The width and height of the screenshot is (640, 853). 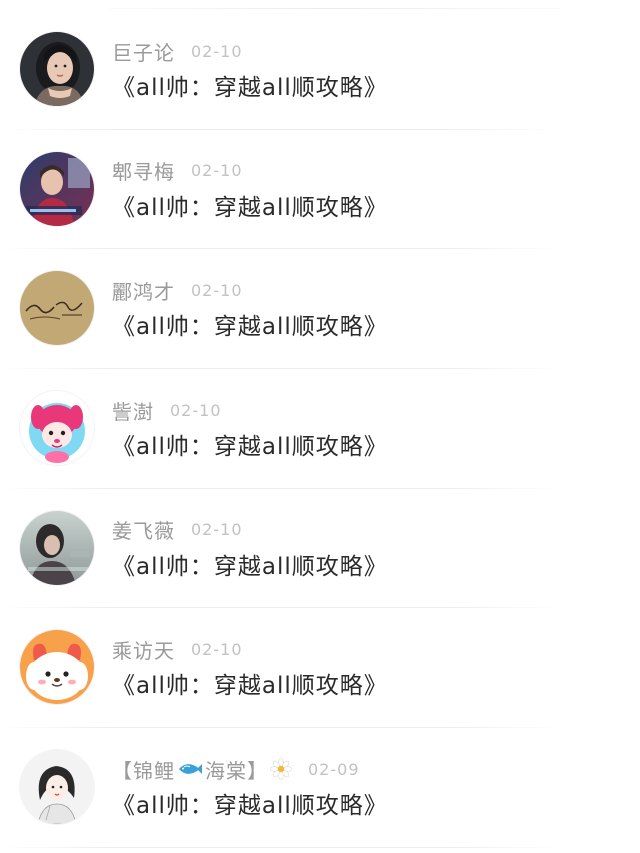 I want to click on username: 【锦鲤 海棠】, so click(x=202, y=769).